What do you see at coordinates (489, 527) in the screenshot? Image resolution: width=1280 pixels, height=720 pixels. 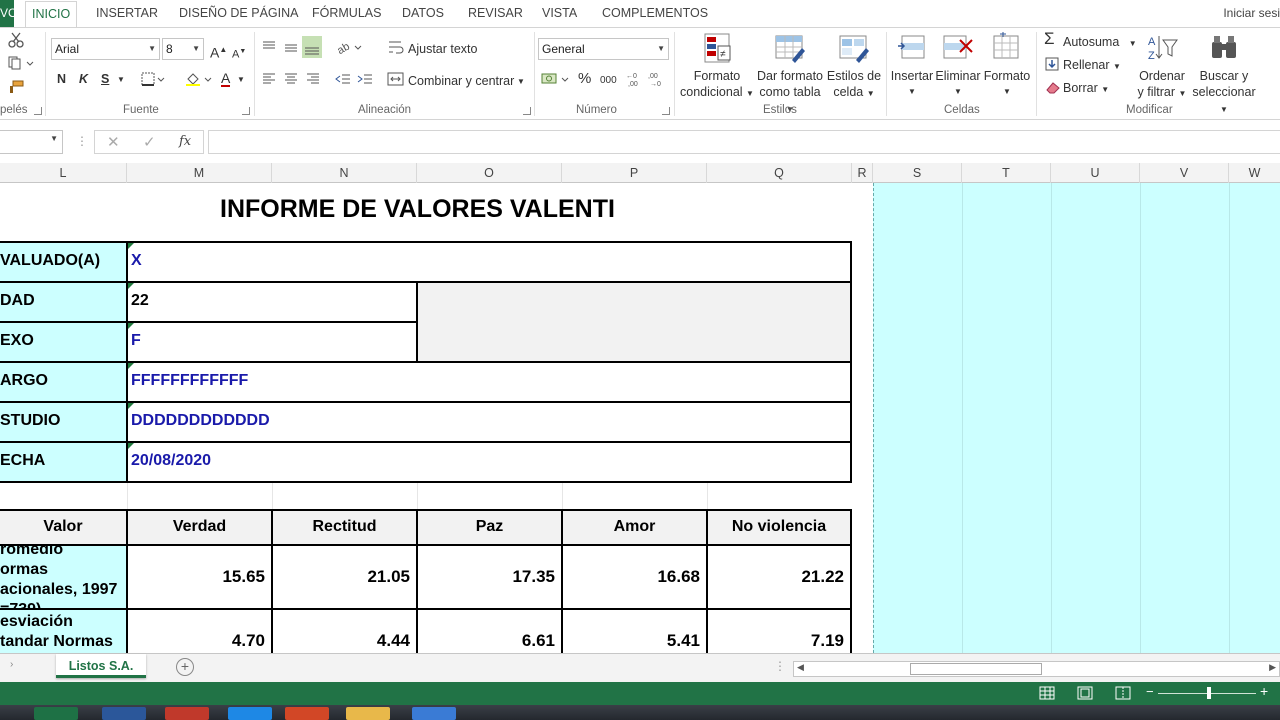 I see `table-header-paz: Paz` at bounding box center [489, 527].